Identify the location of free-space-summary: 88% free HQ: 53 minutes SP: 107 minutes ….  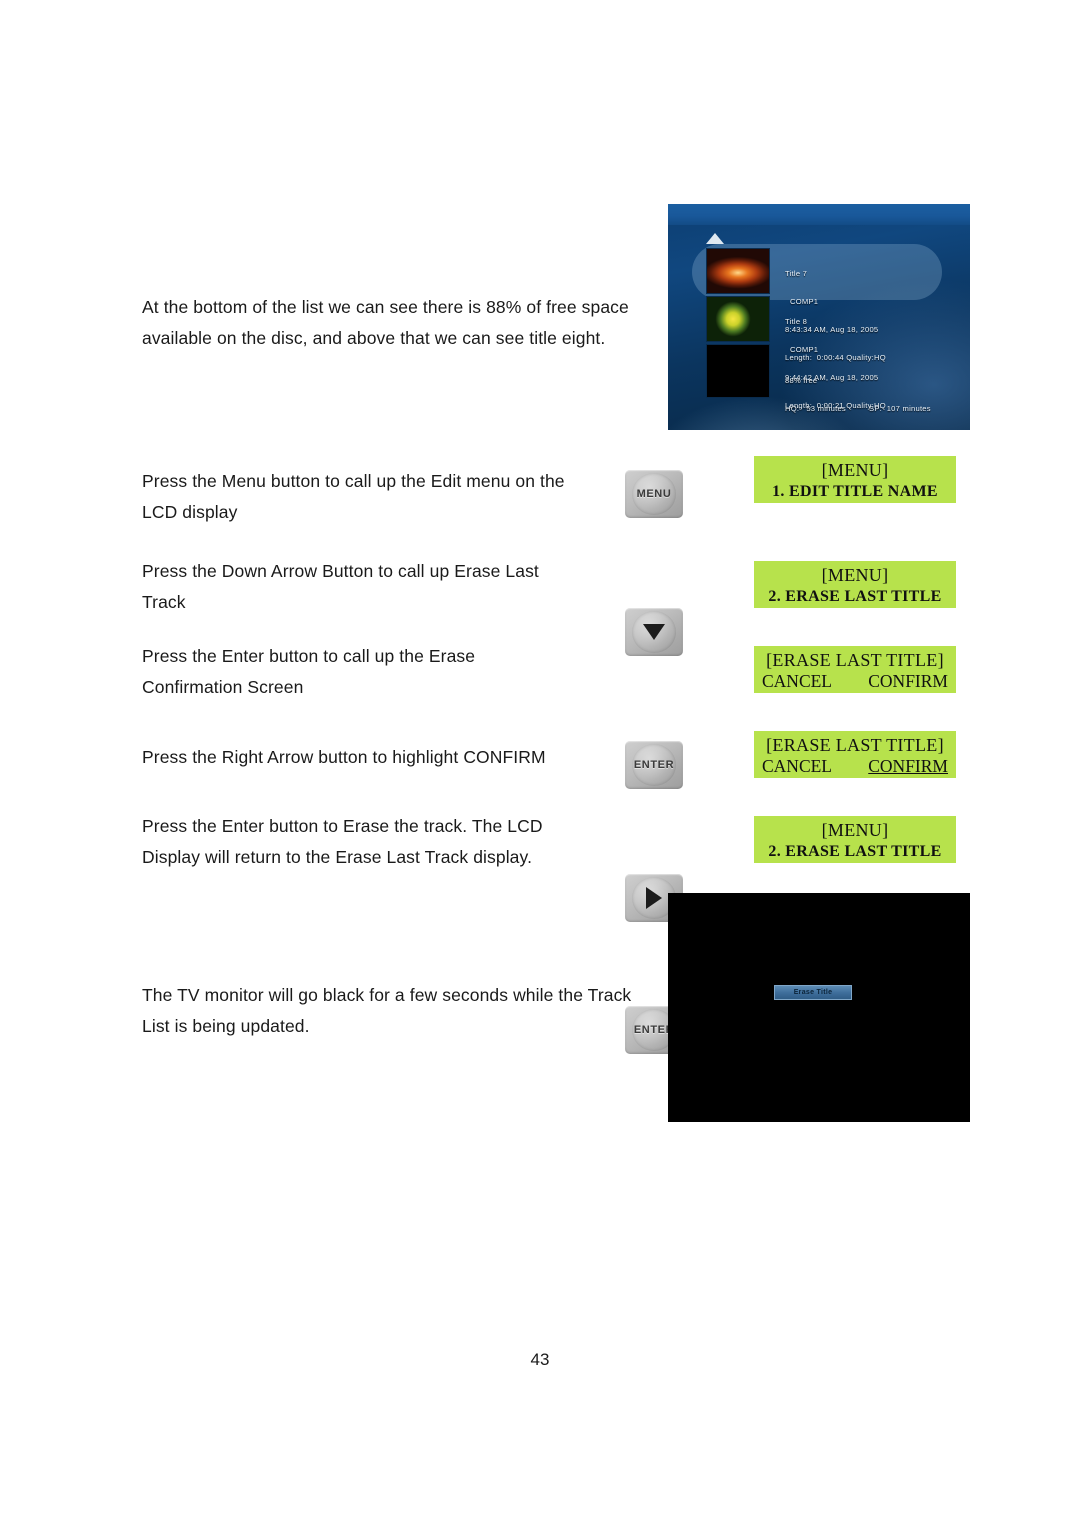
(858, 393).